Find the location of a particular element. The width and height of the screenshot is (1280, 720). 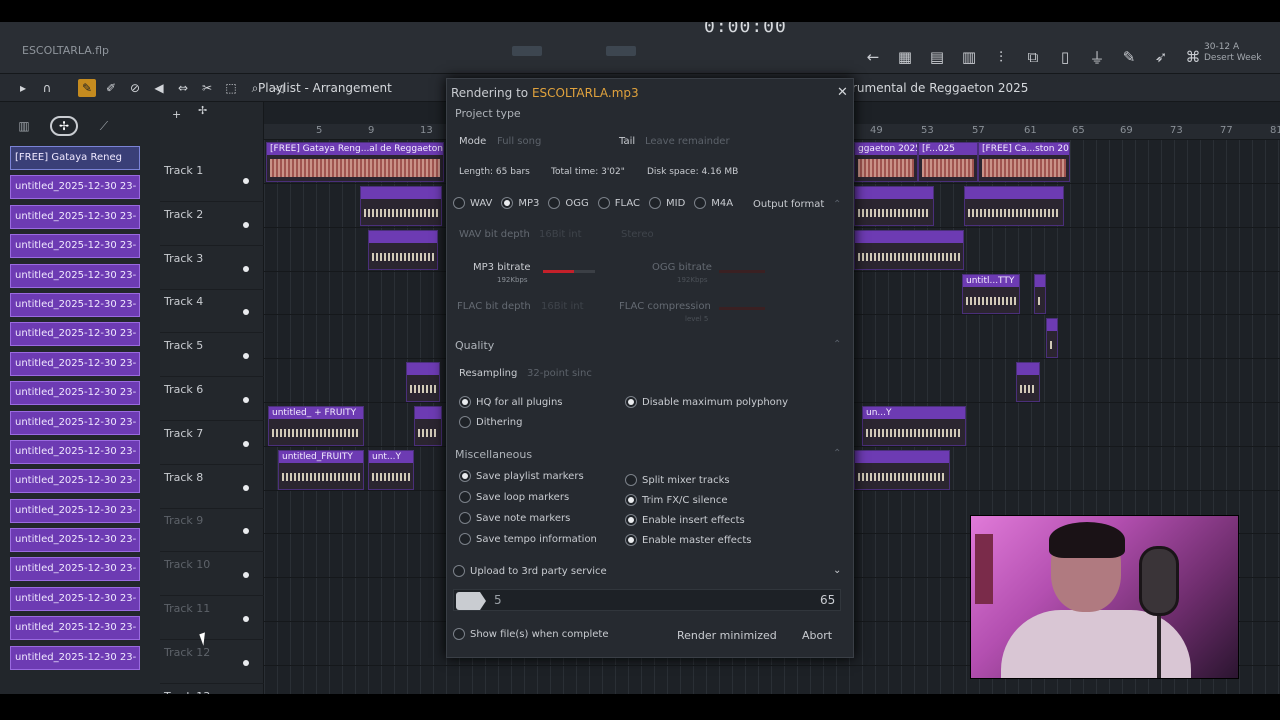

browser-icon: ⧉ is located at coordinates (1033, 57).